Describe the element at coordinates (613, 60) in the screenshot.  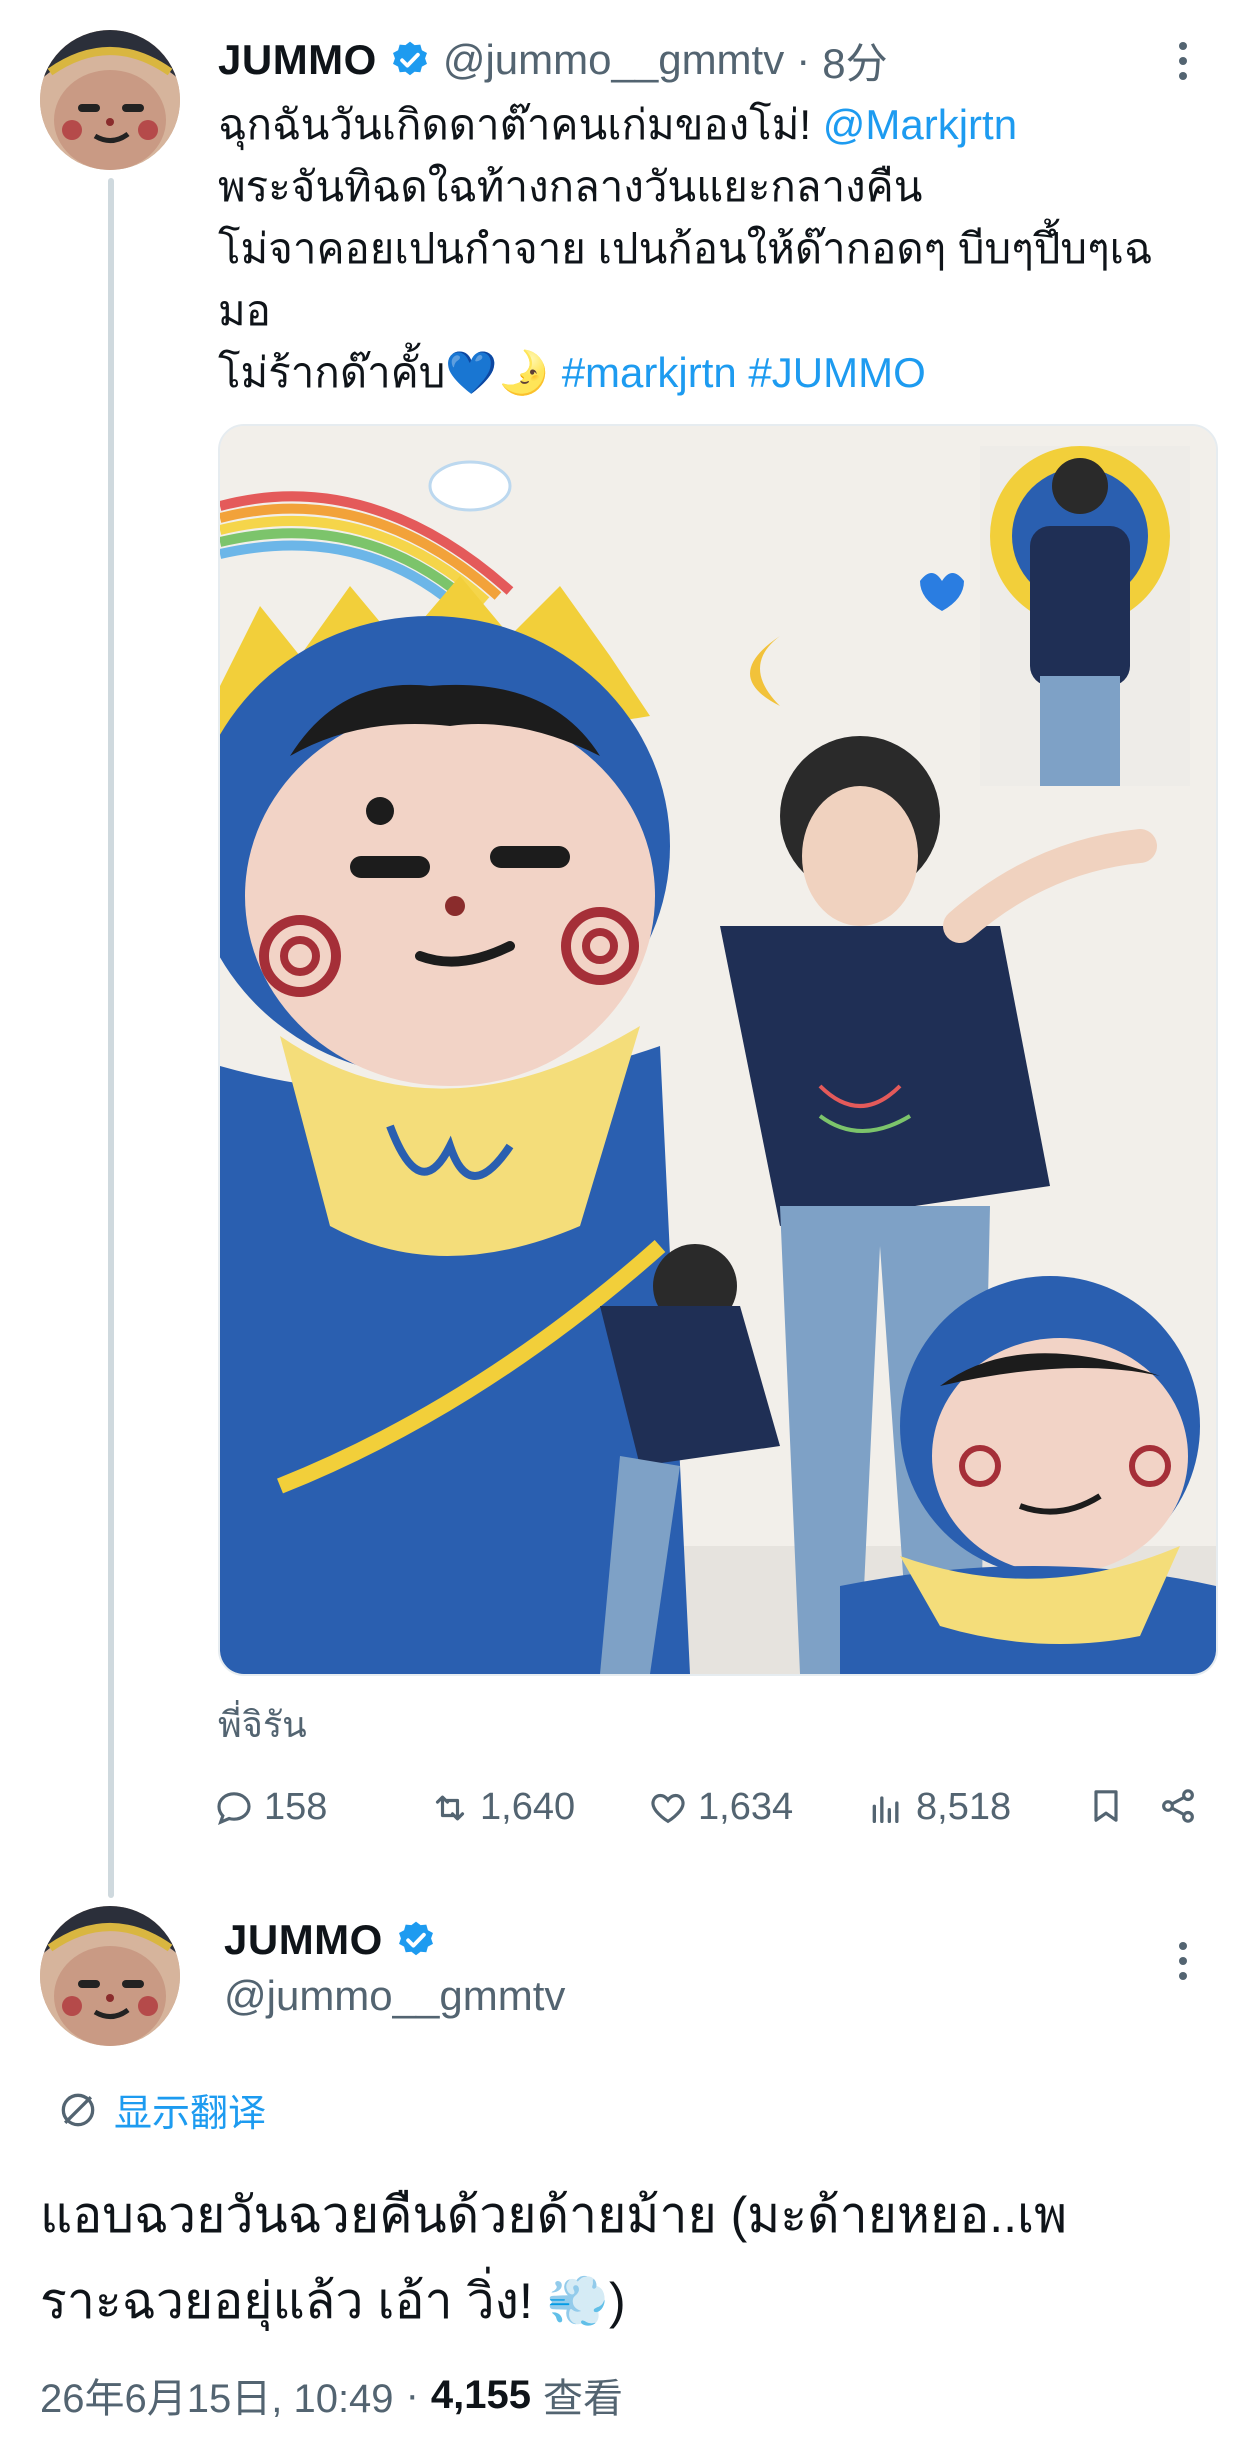
I see `handle: @jummo__gmmtv` at that location.